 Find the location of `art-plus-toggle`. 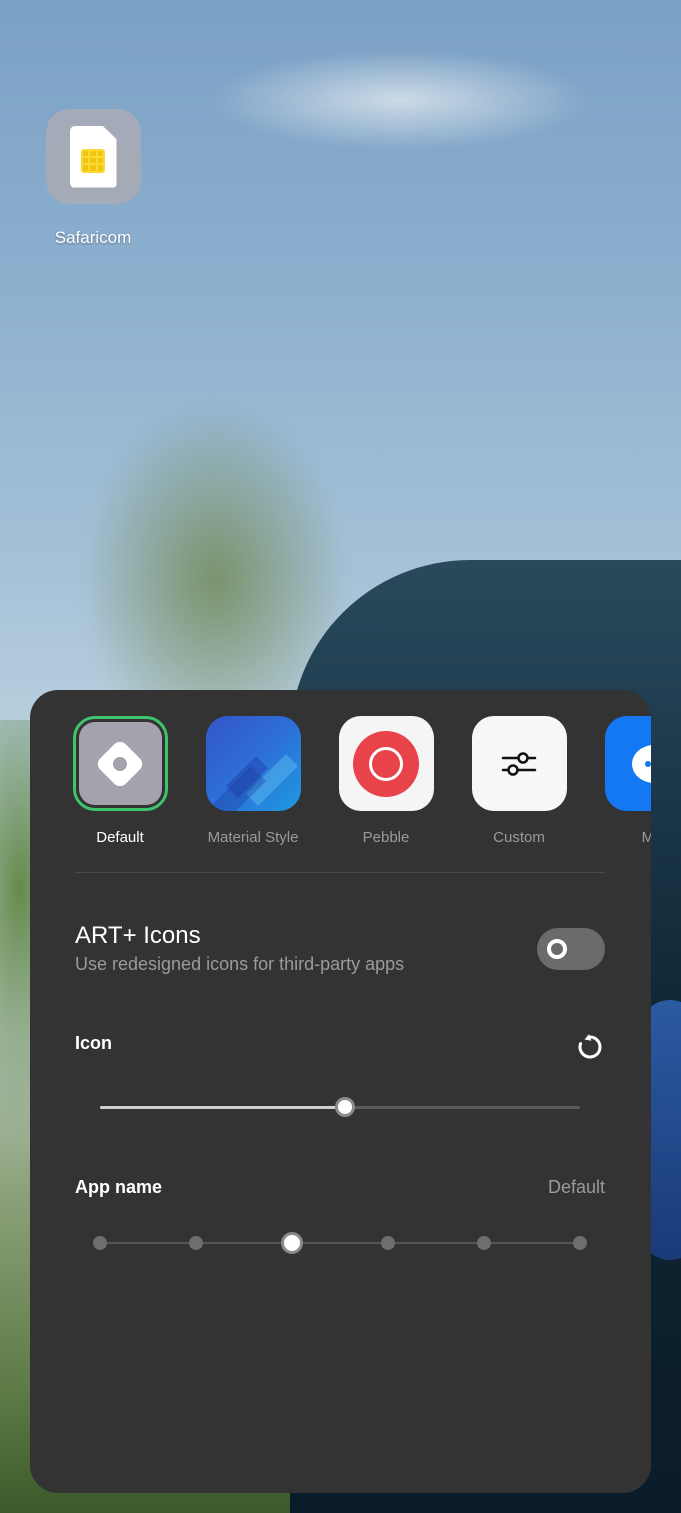

art-plus-toggle is located at coordinates (571, 949).